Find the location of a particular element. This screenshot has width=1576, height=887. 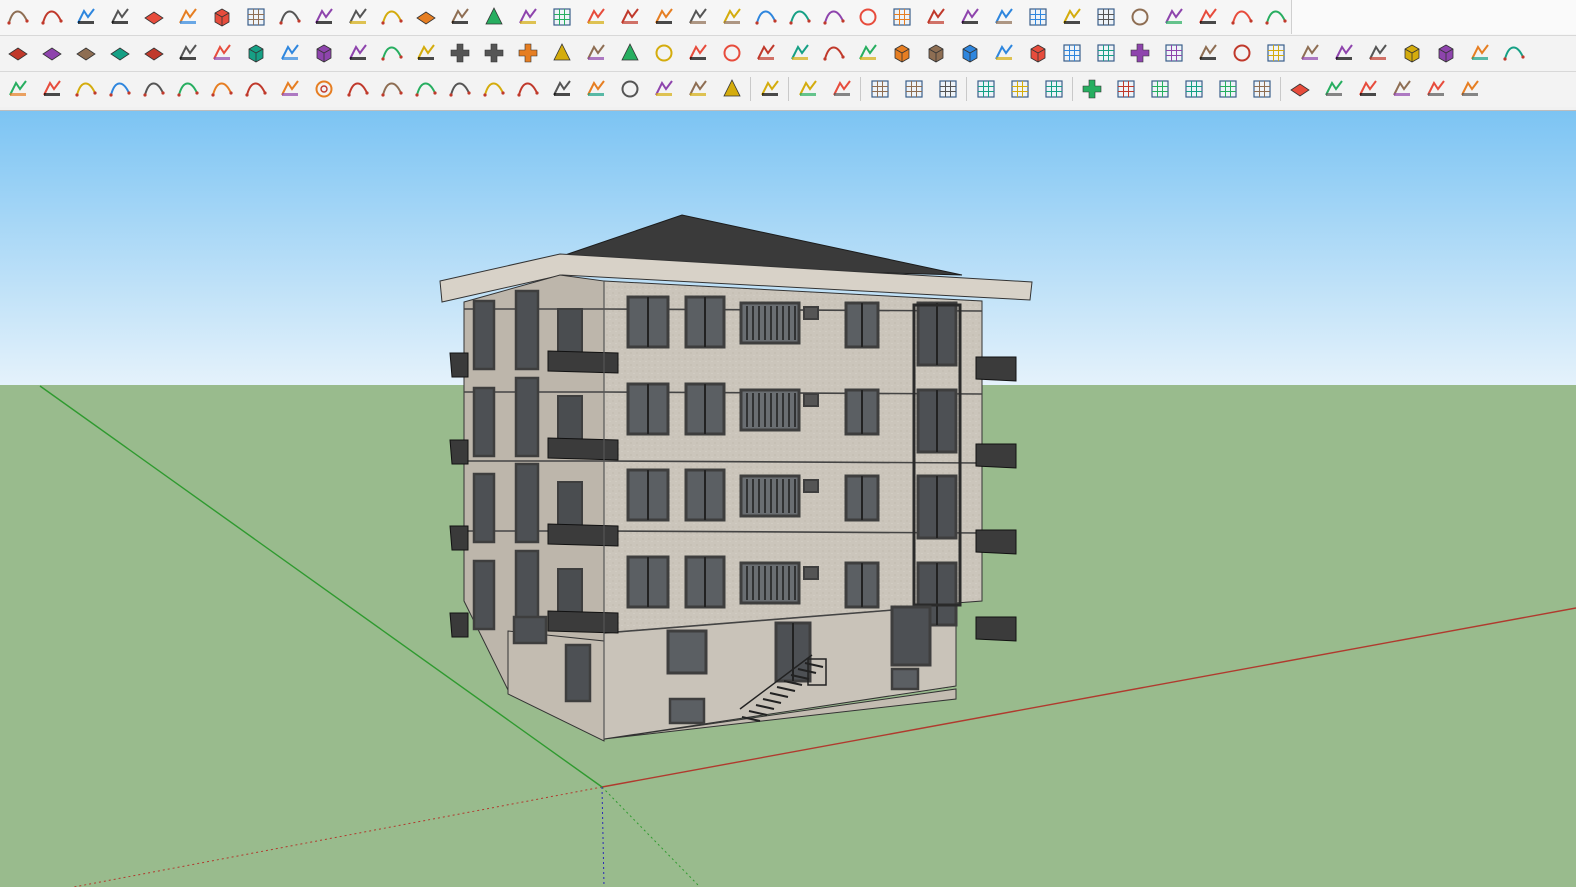

align-lines-icon is located at coordinates (880, 89).